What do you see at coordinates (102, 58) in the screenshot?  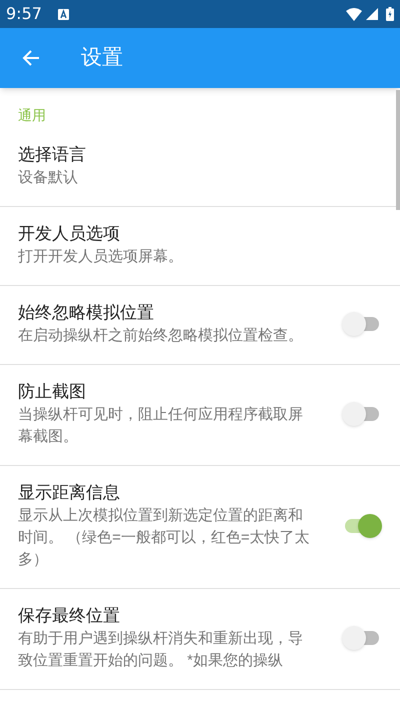 I see `screen-title: 设置` at bounding box center [102, 58].